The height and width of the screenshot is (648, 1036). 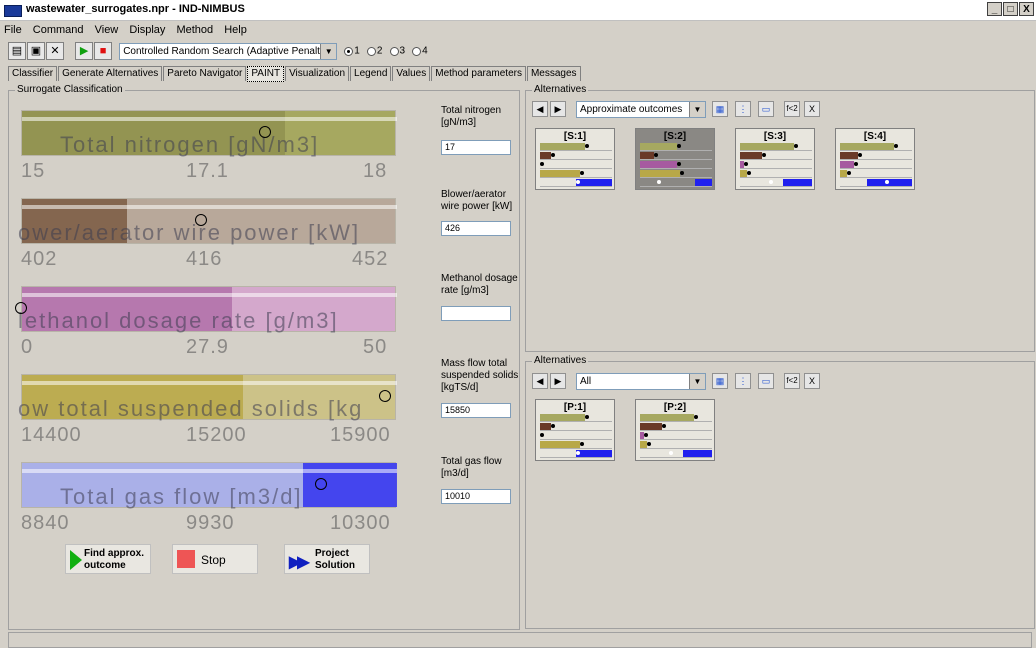 I want to click on tab-messages: Messages, so click(x=553, y=73).